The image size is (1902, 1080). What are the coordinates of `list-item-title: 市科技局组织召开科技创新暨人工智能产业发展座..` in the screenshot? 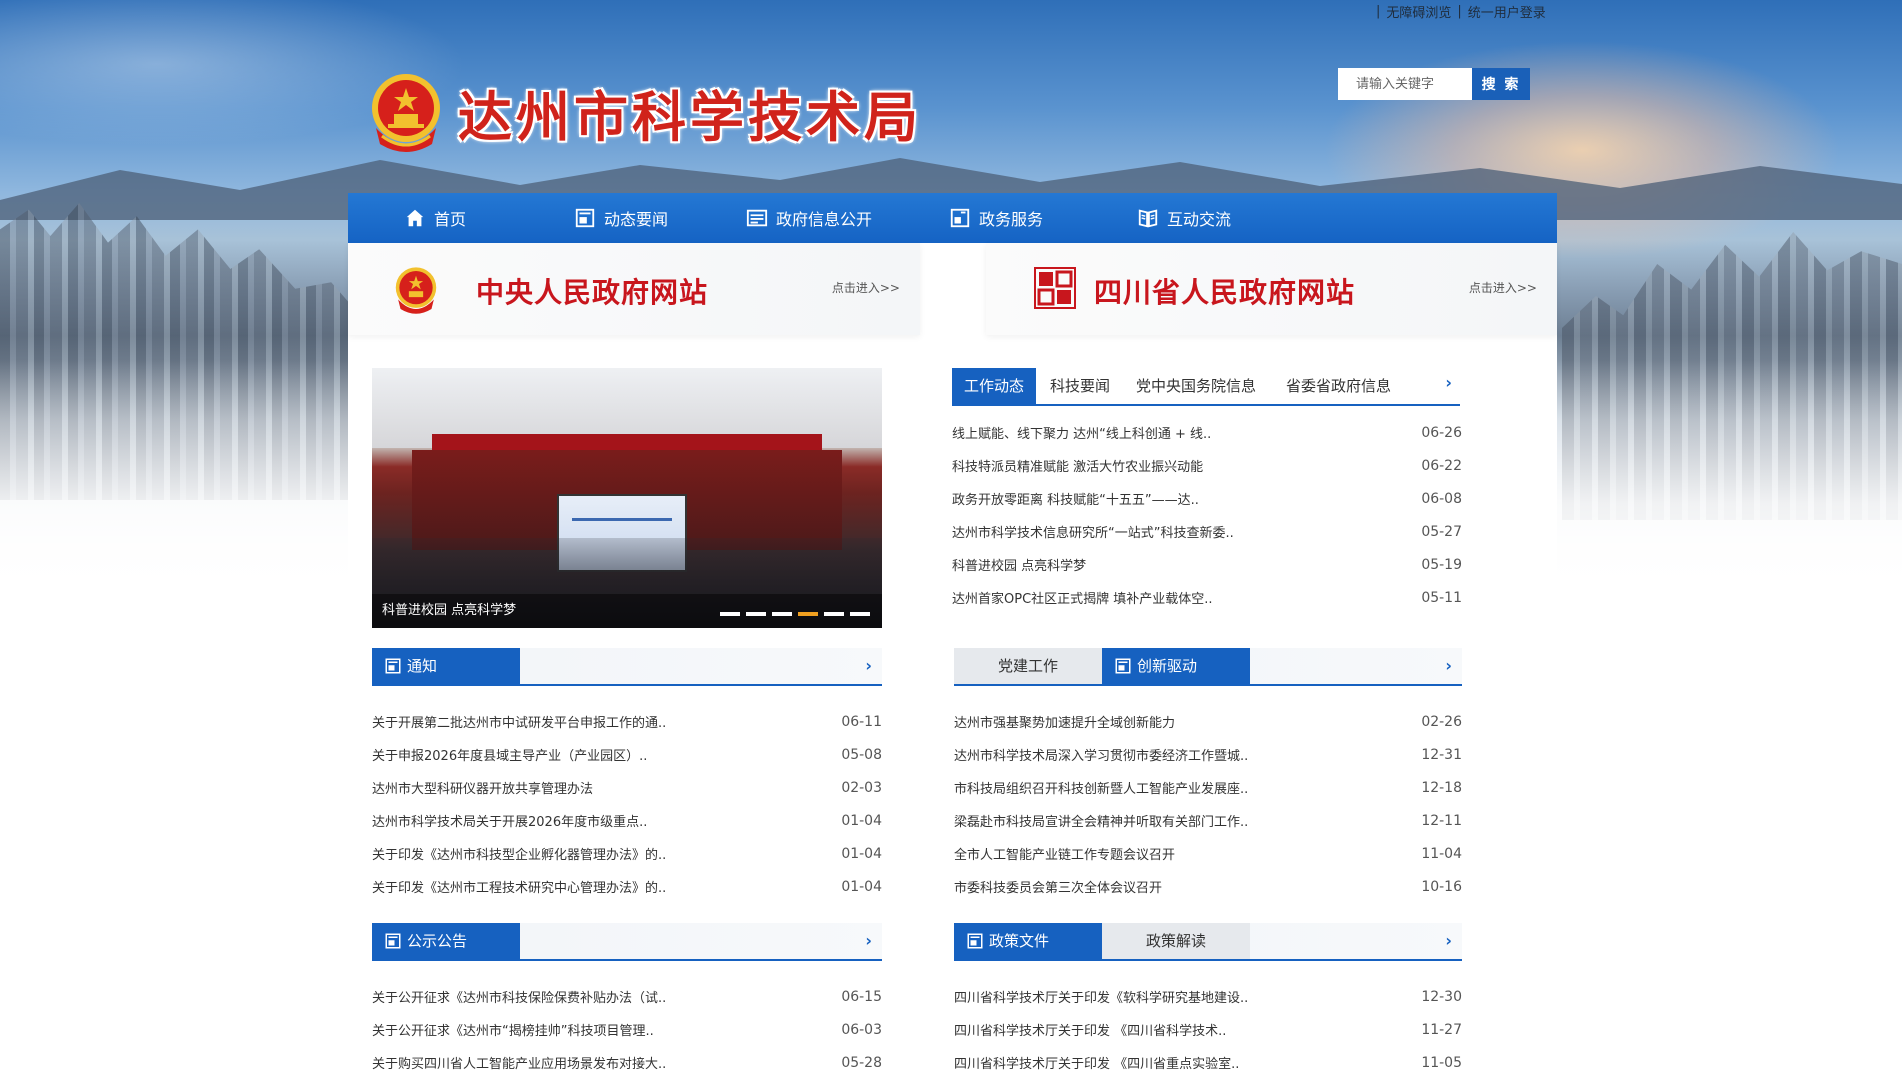 It's located at (1101, 787).